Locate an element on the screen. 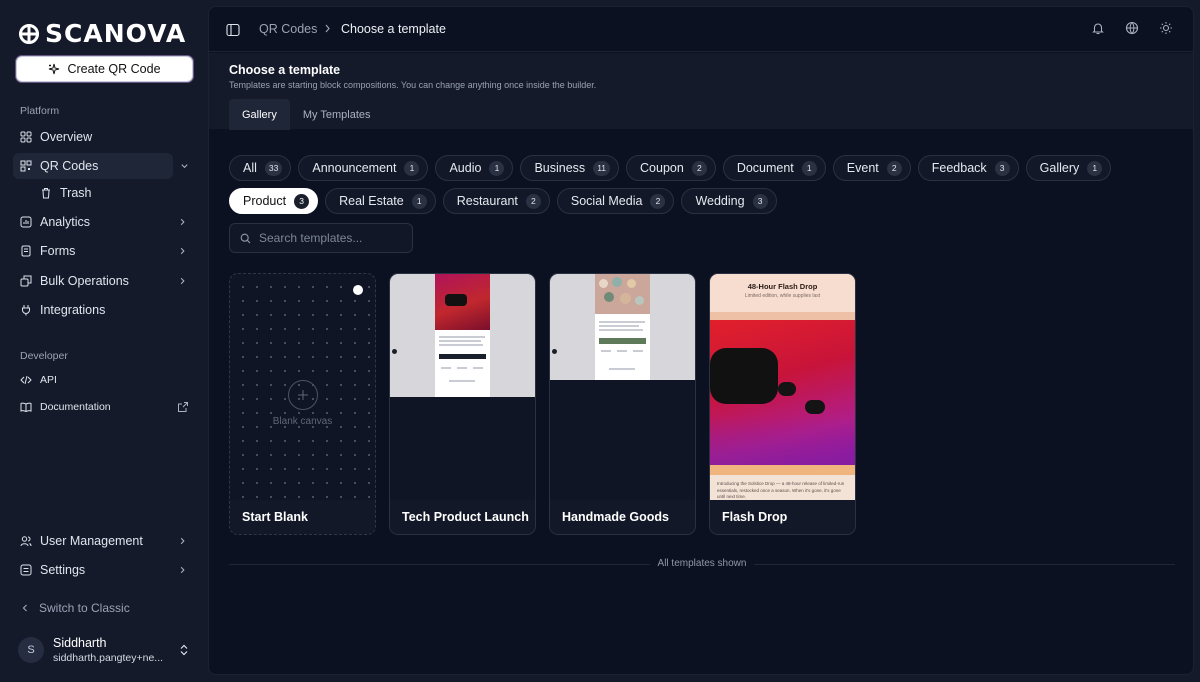 The image size is (1200, 682). filter-chip-product: Product 3 is located at coordinates (274, 201).